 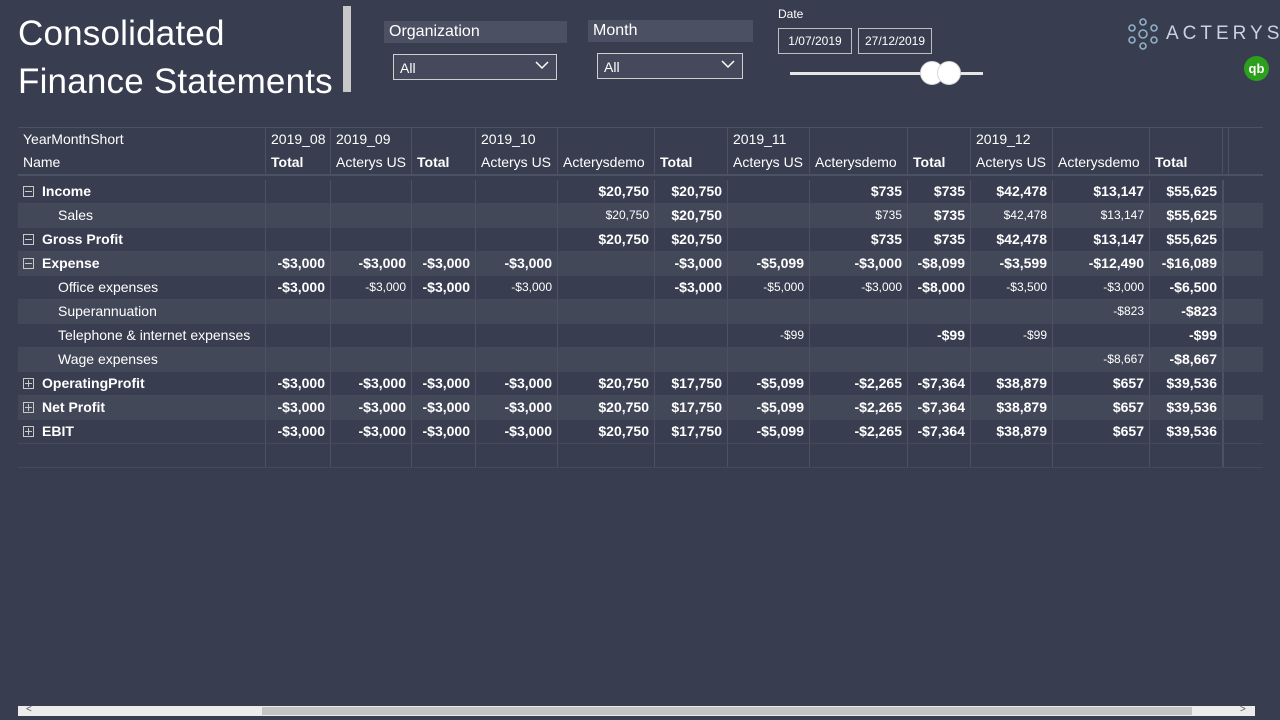 What do you see at coordinates (107, 311) in the screenshot?
I see `row-label: Superannuation` at bounding box center [107, 311].